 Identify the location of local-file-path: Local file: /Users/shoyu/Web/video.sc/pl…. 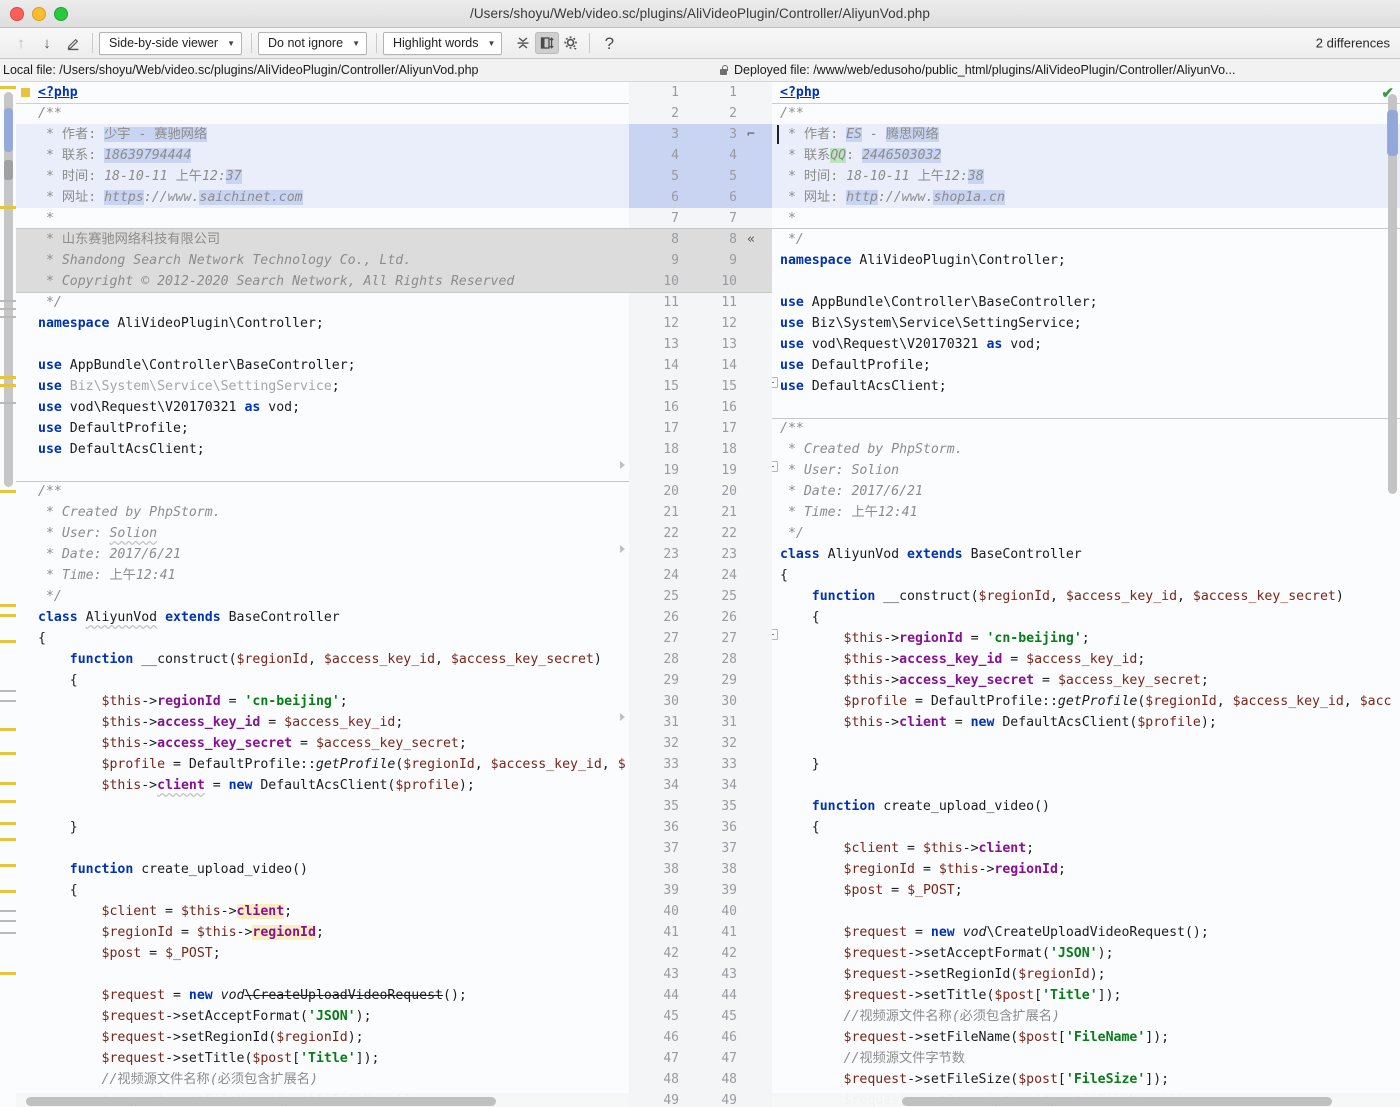
(241, 70).